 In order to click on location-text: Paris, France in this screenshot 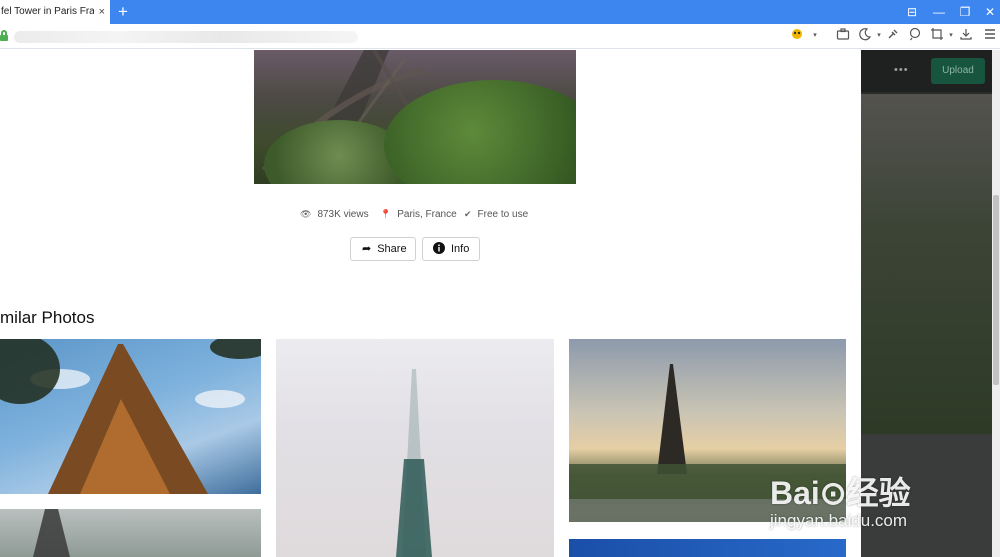, I will do `click(427, 214)`.